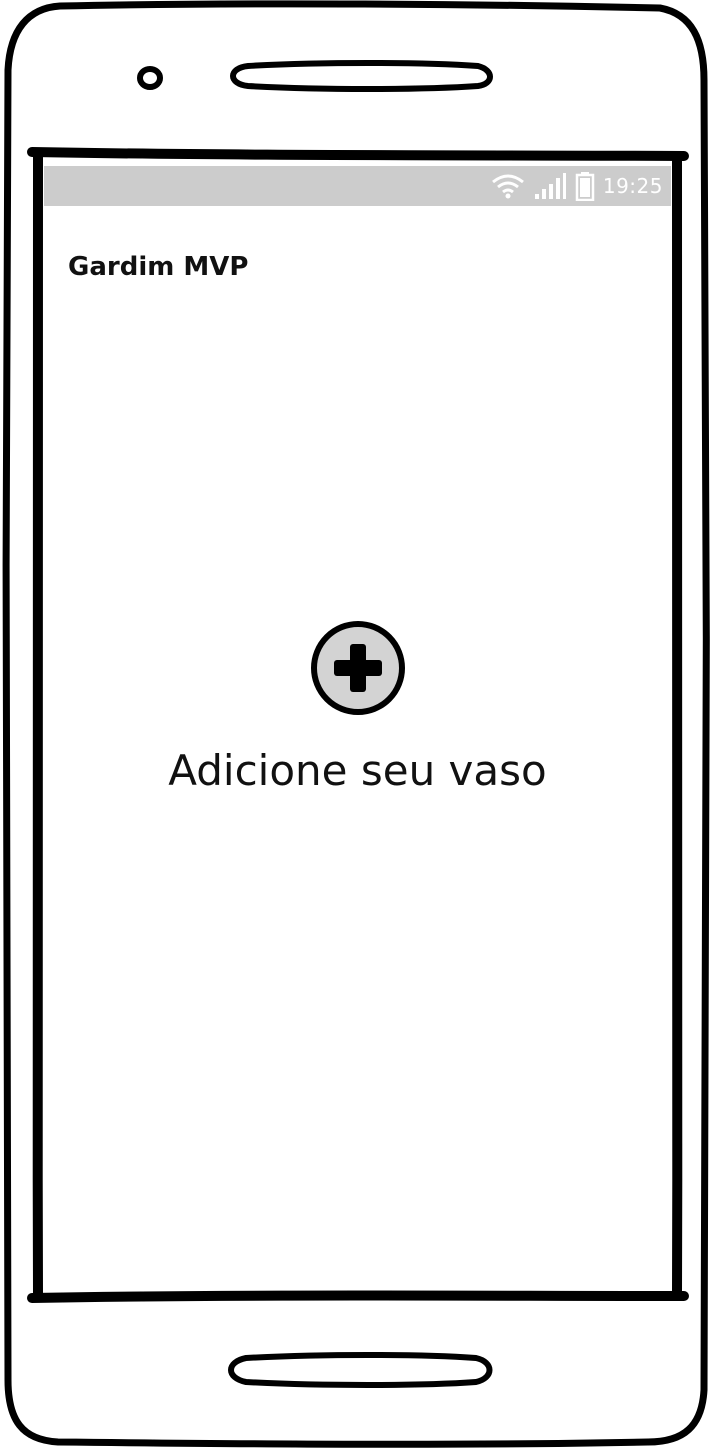  I want to click on battery-icon, so click(585, 186).